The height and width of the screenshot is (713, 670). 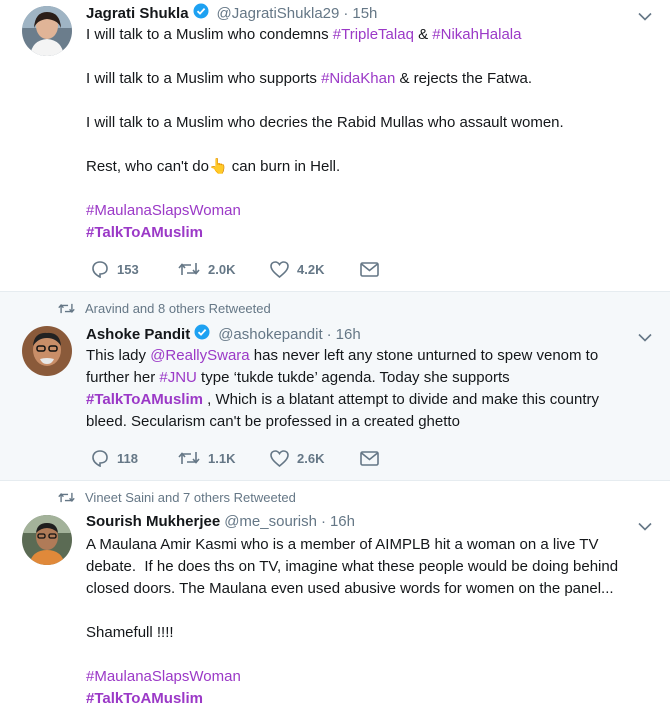 What do you see at coordinates (127, 458) in the screenshot?
I see `reply-count: 118` at bounding box center [127, 458].